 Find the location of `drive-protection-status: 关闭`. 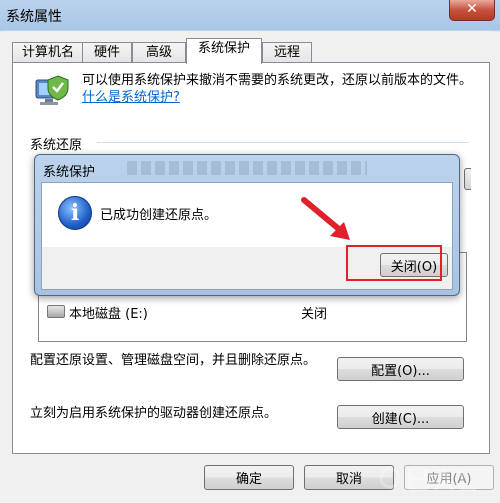

drive-protection-status: 关闭 is located at coordinates (314, 314).